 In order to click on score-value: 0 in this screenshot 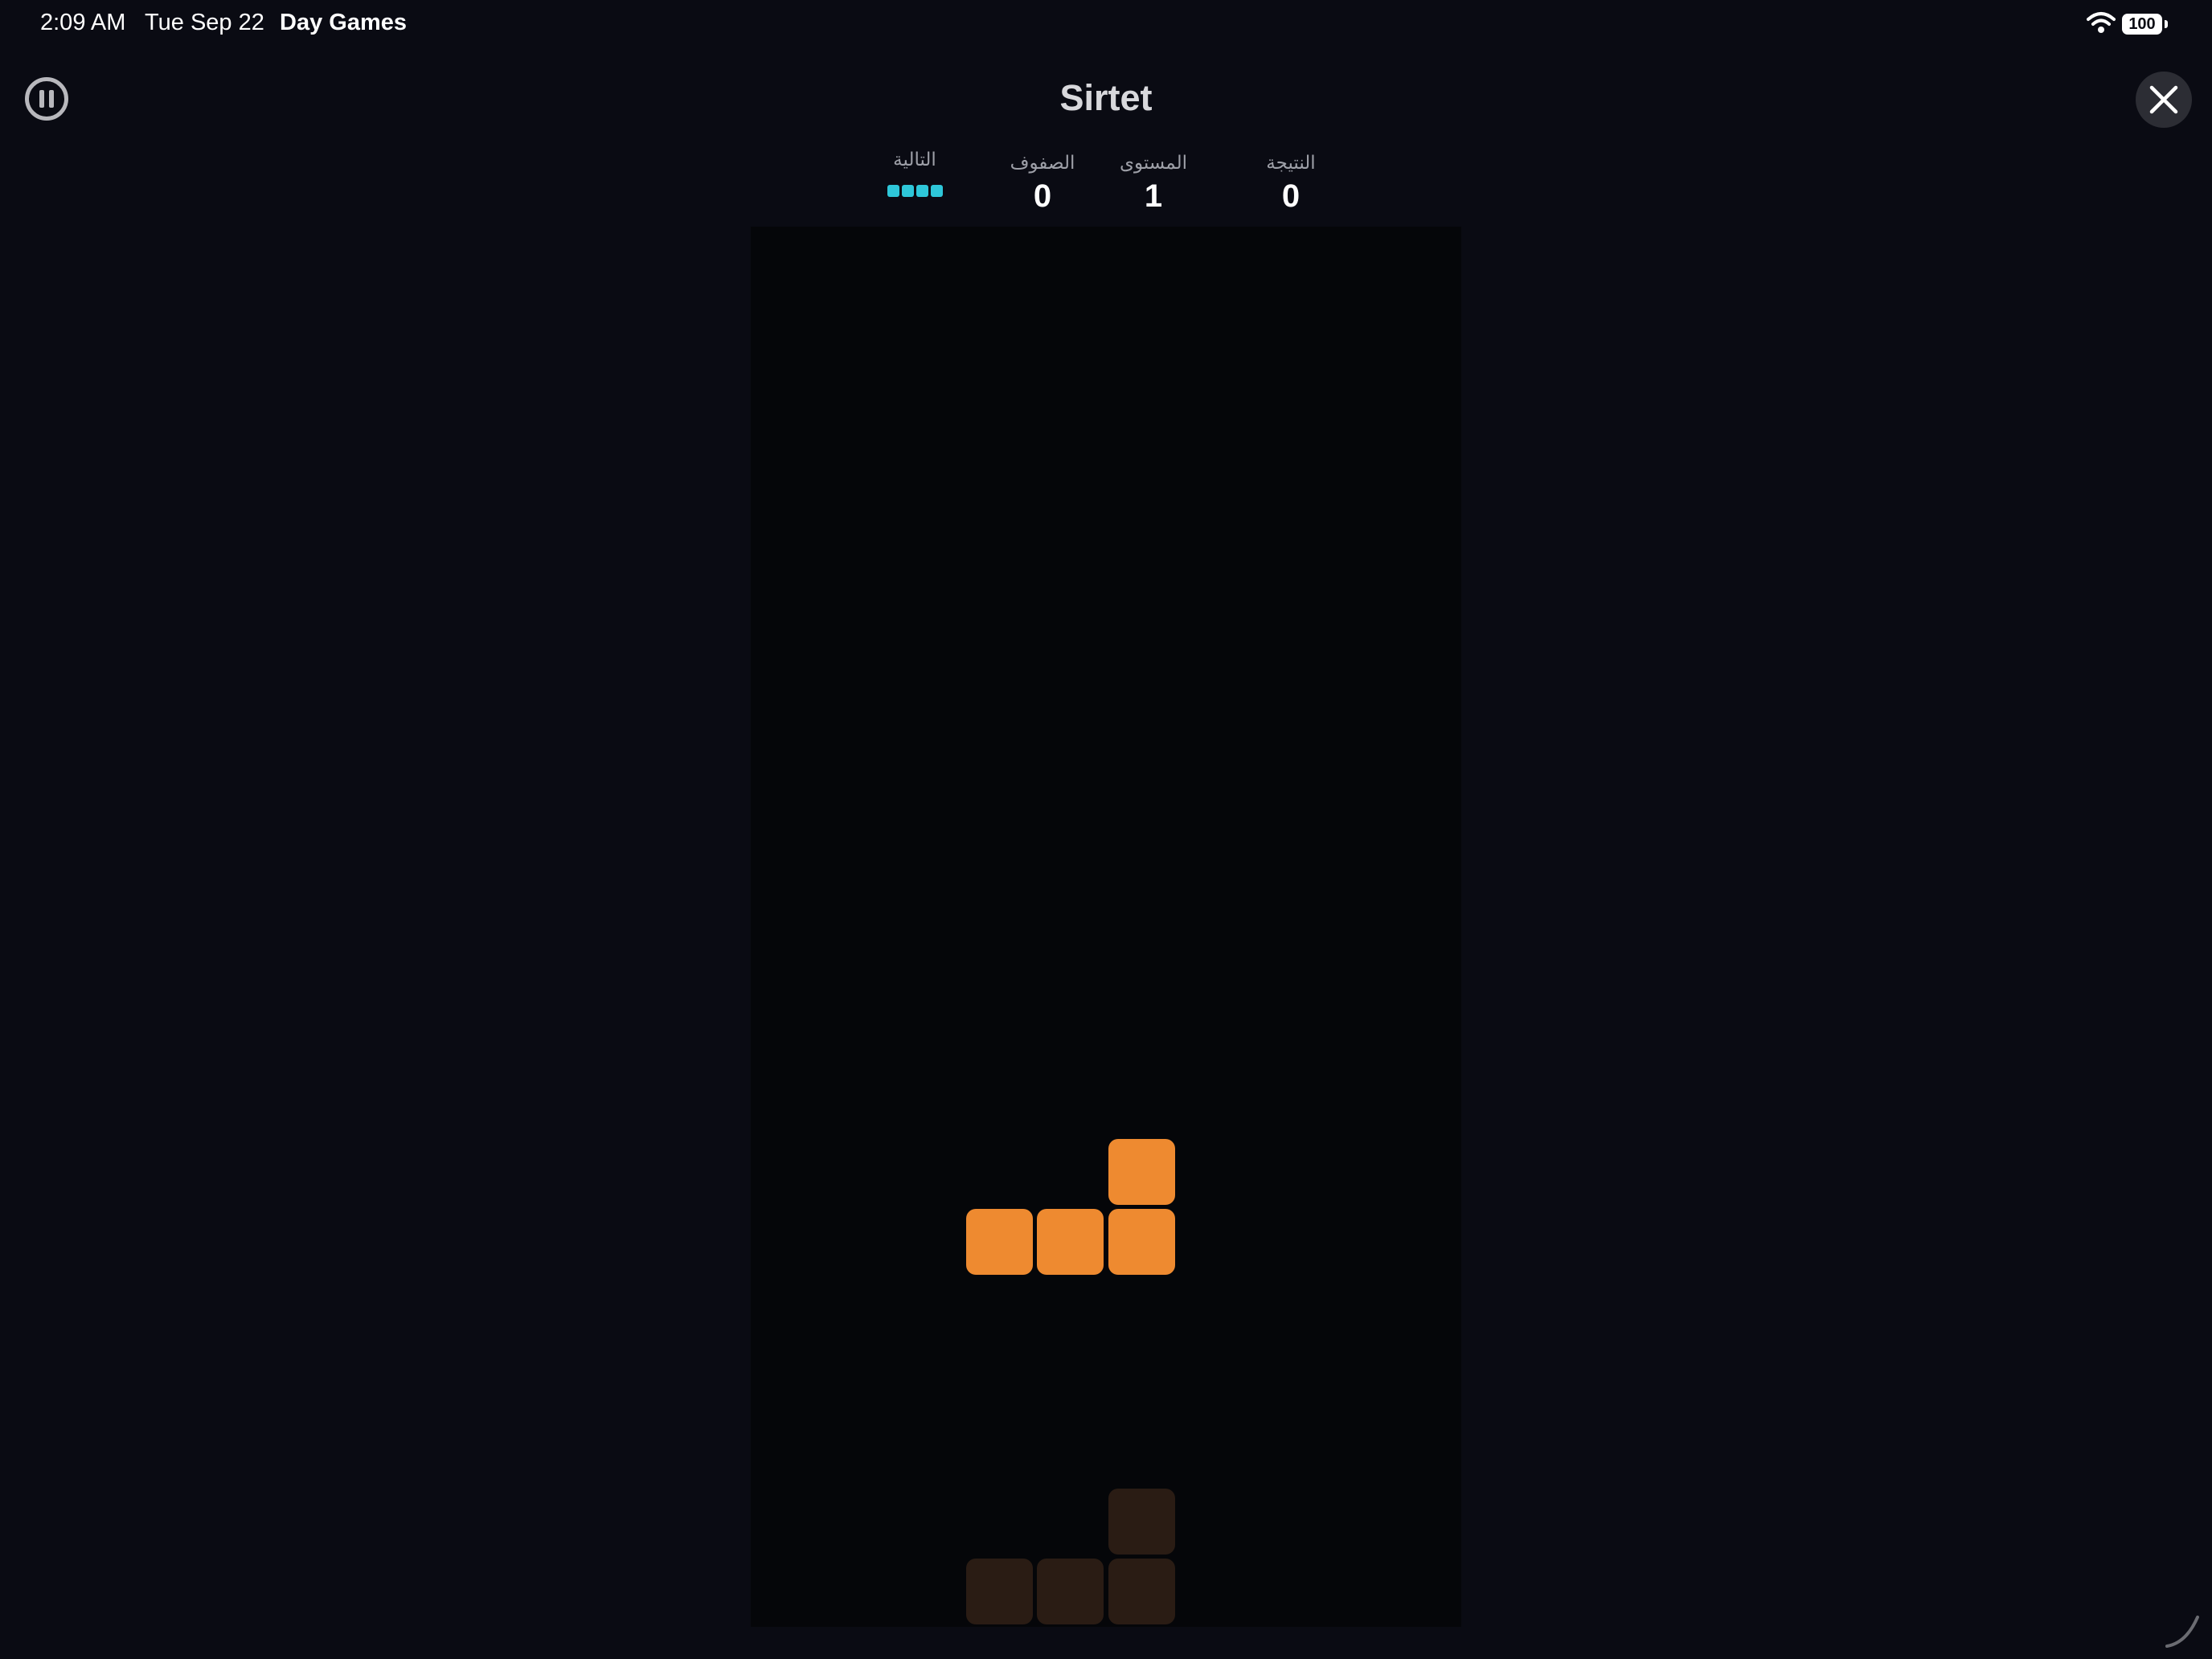, I will do `click(1291, 196)`.